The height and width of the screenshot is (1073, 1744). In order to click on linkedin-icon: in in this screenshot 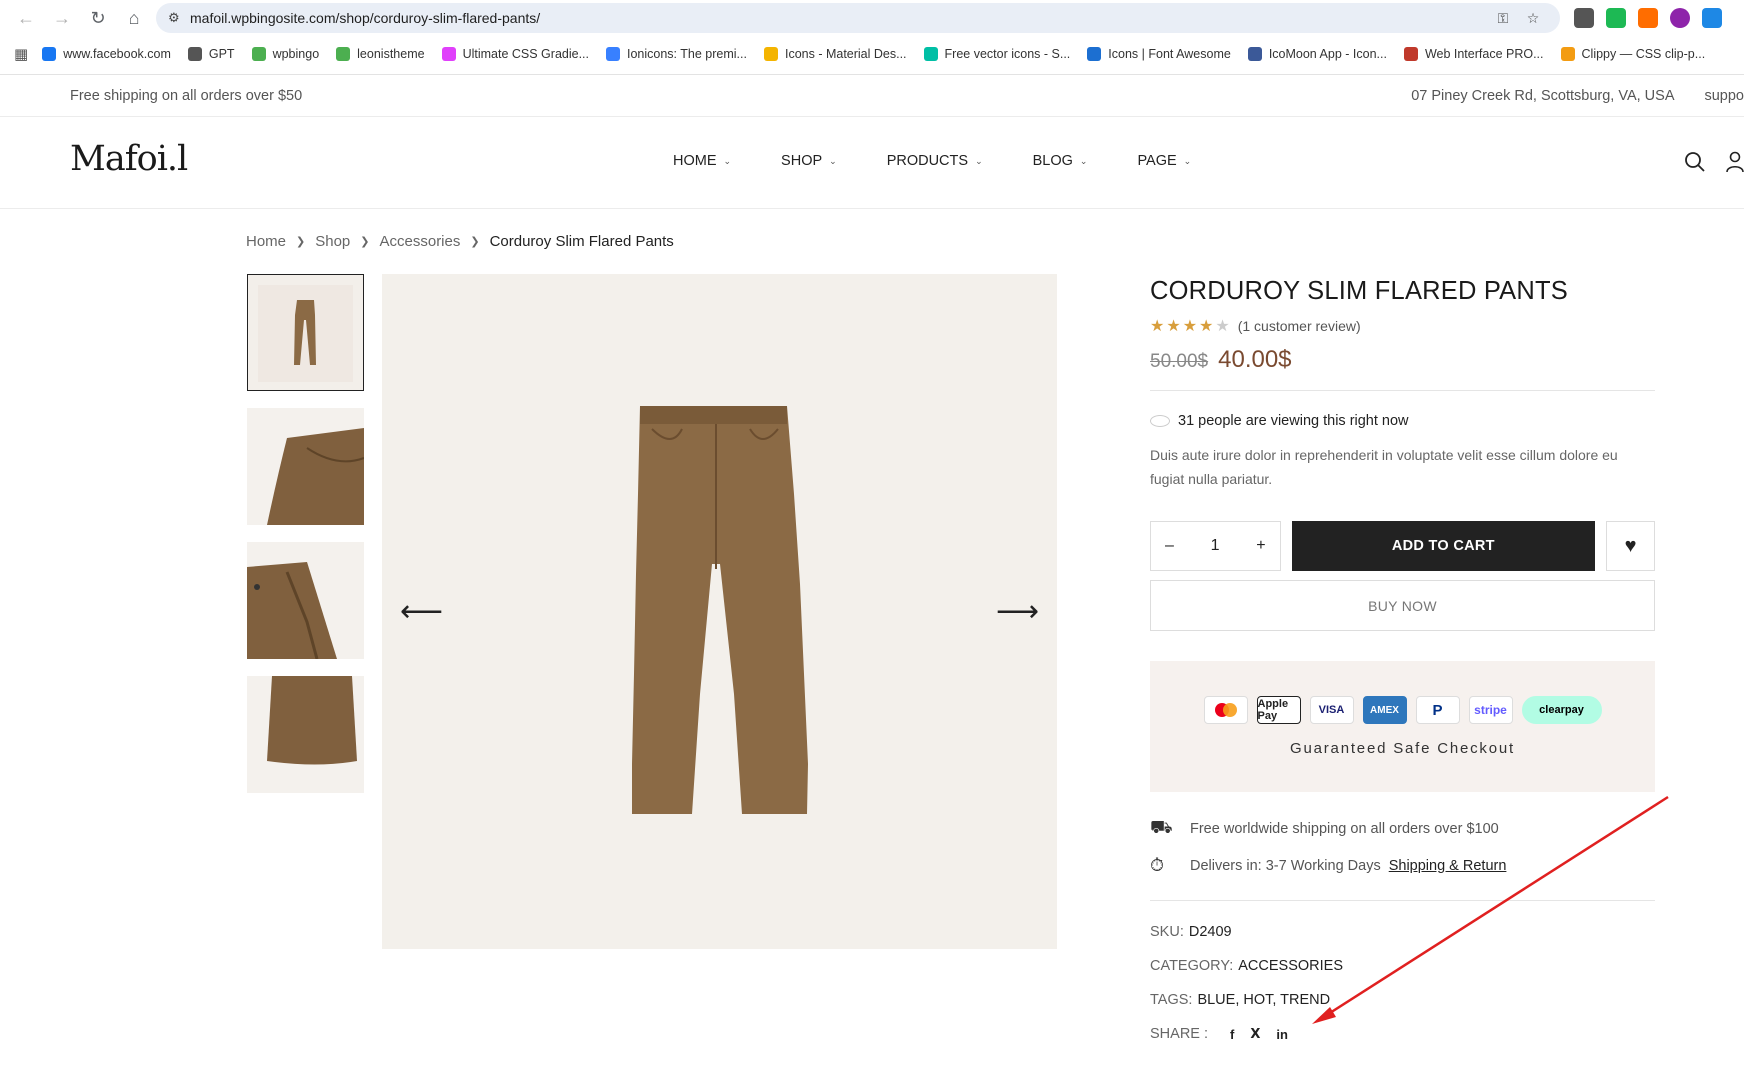, I will do `click(1282, 1034)`.